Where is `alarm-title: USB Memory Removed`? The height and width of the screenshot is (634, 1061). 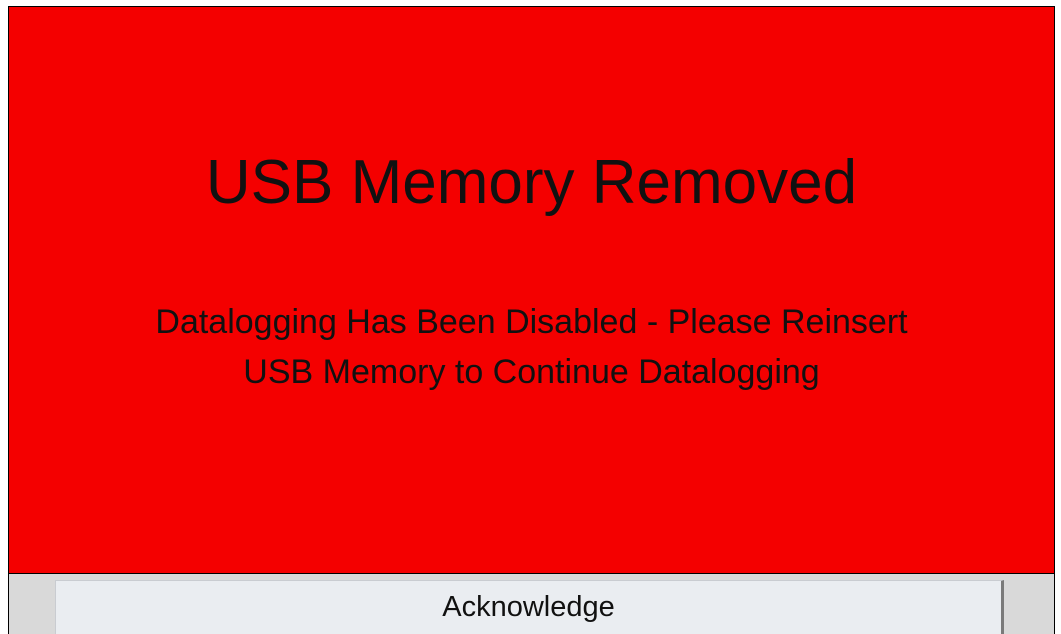 alarm-title: USB Memory Removed is located at coordinates (531, 182).